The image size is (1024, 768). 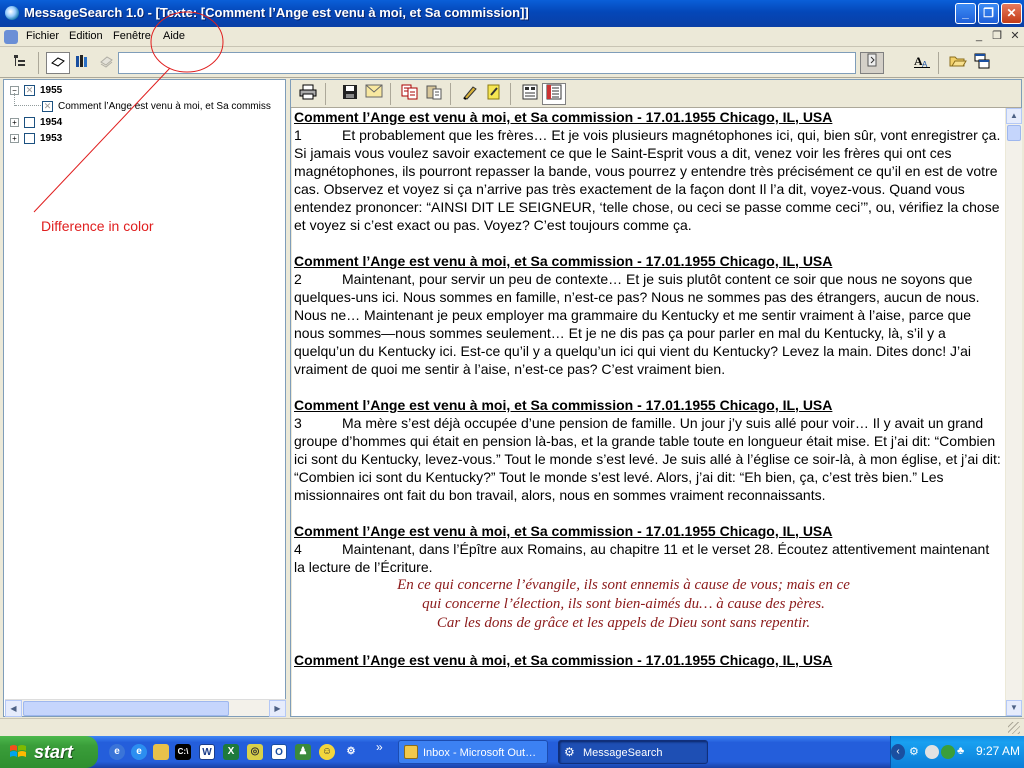 I want to click on close-button: ✕, so click(x=1011, y=13).